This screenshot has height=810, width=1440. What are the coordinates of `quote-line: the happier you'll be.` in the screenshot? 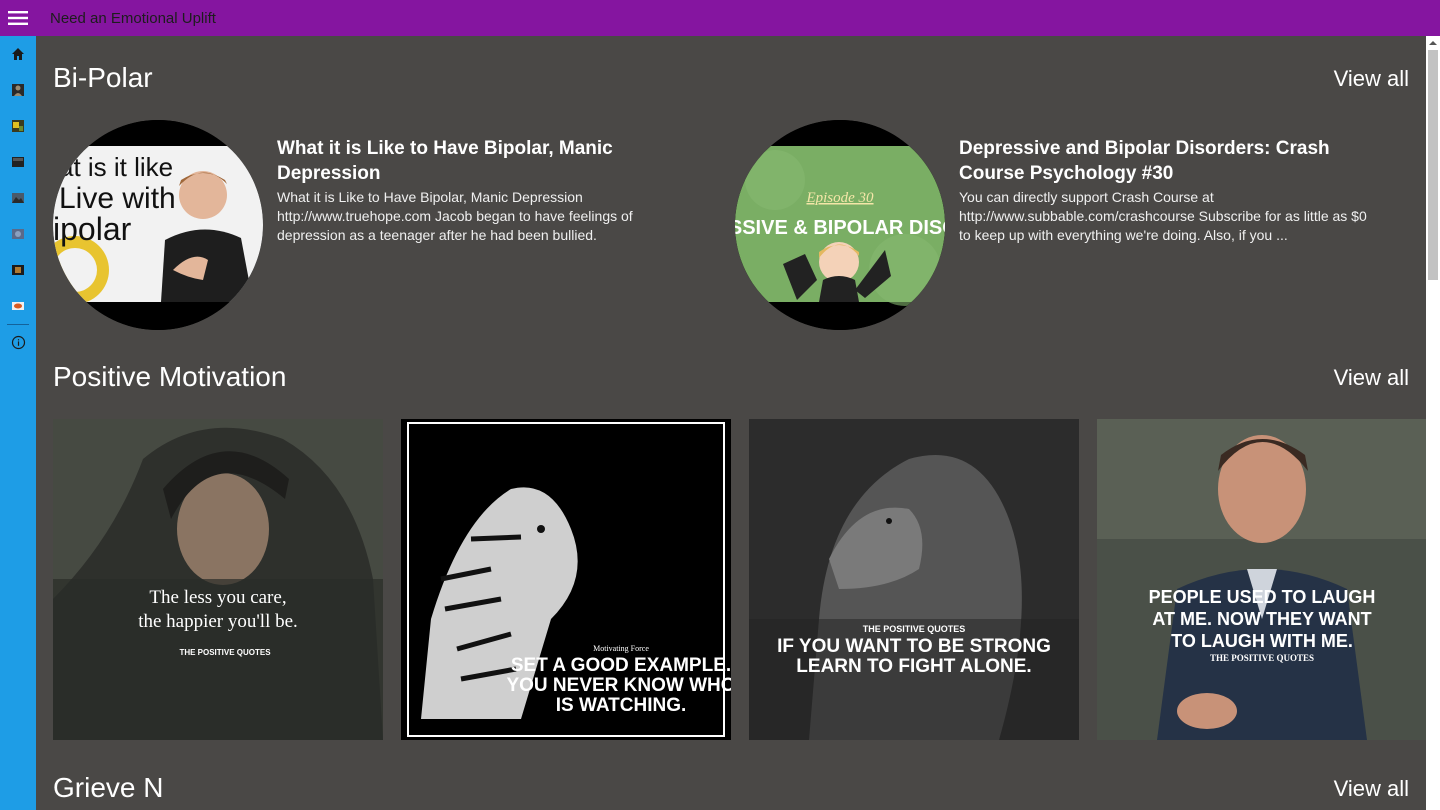 It's located at (218, 621).